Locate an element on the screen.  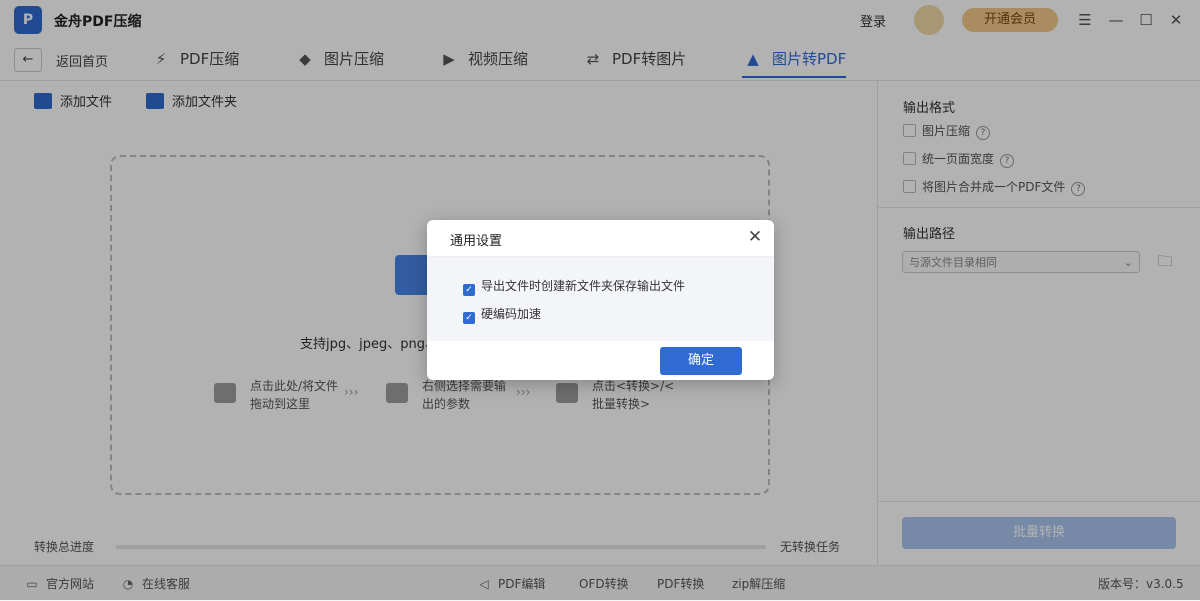
dialog-body: ✓ 导出文件时创建新文件夹保存输出文件 ✓ 硬编码加速 is located at coordinates (600, 299).